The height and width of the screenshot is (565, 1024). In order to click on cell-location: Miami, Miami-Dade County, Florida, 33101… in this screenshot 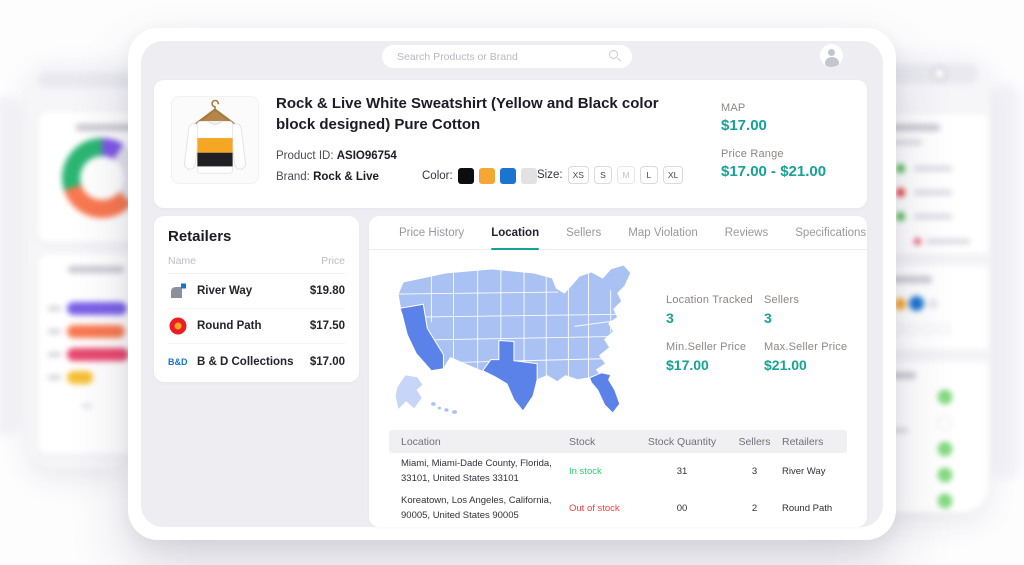, I will do `click(476, 471)`.